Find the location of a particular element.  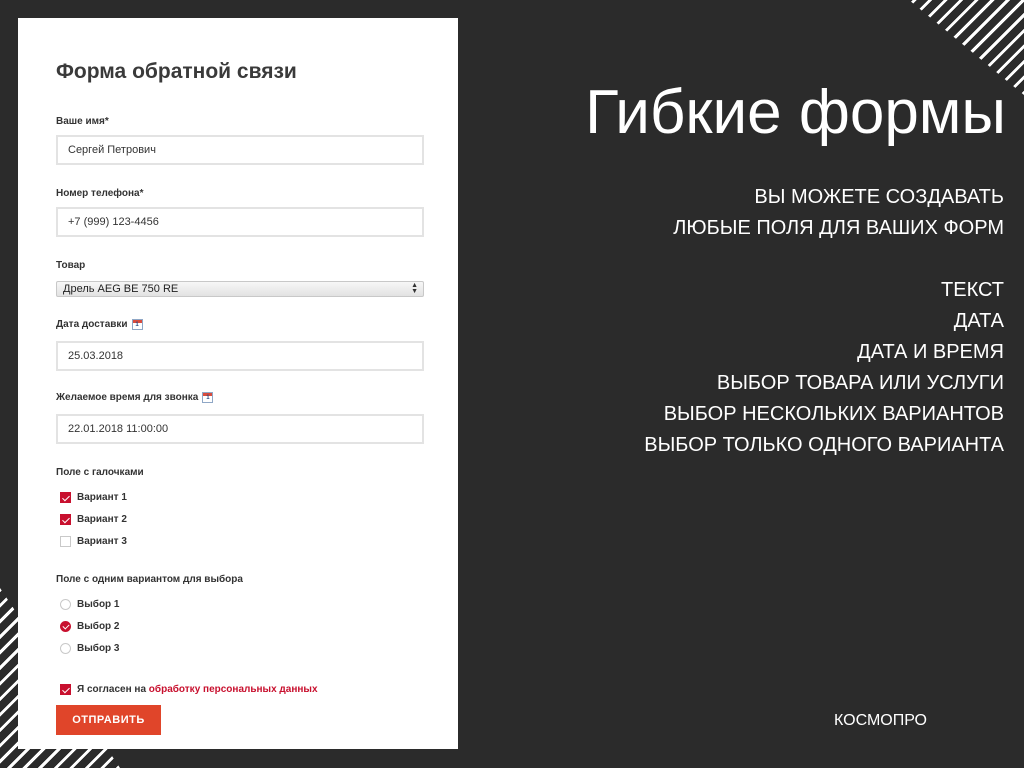

radio-option-1: Выбор 1 is located at coordinates (90, 604).